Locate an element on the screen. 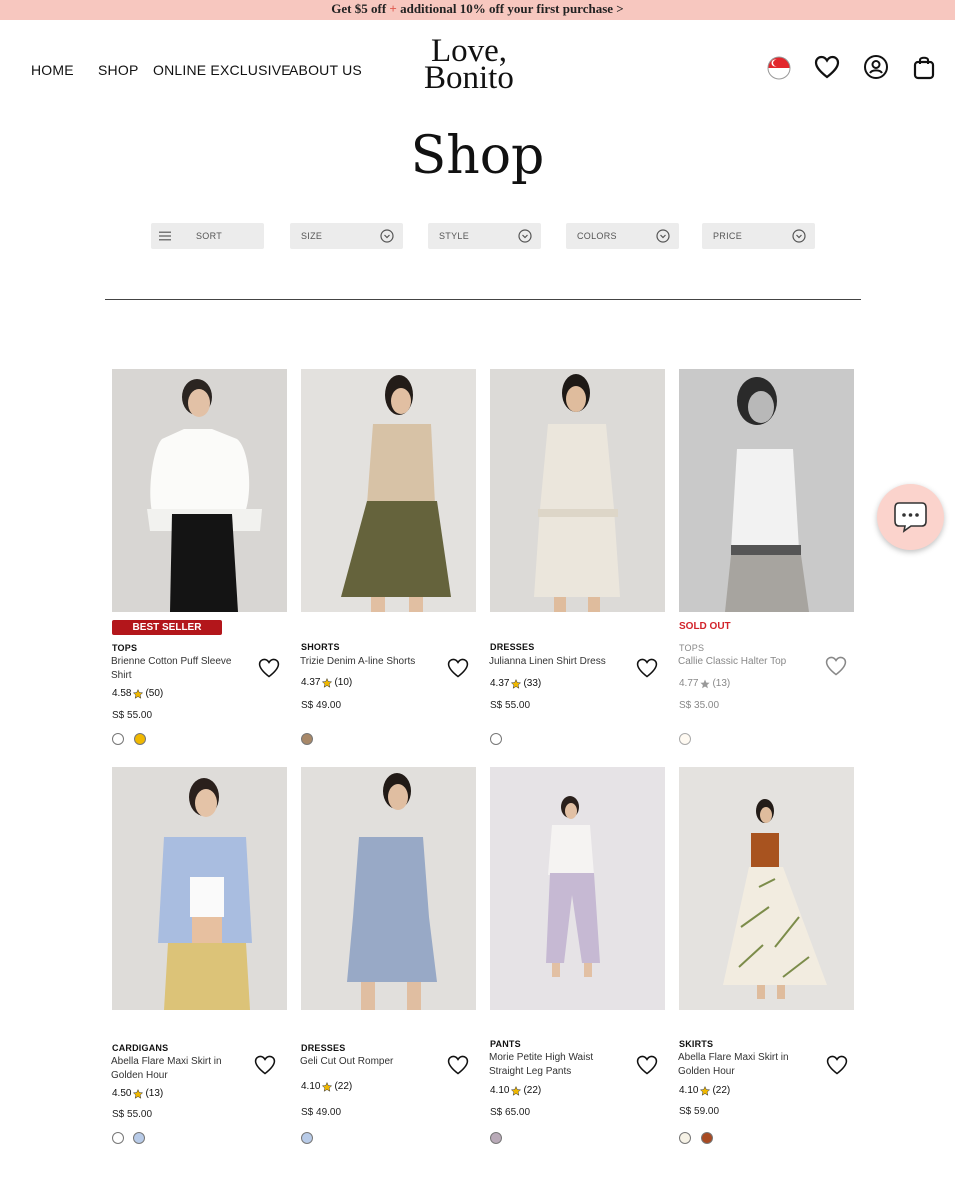  promo-text-1: Get $5 off is located at coordinates (359, 8).